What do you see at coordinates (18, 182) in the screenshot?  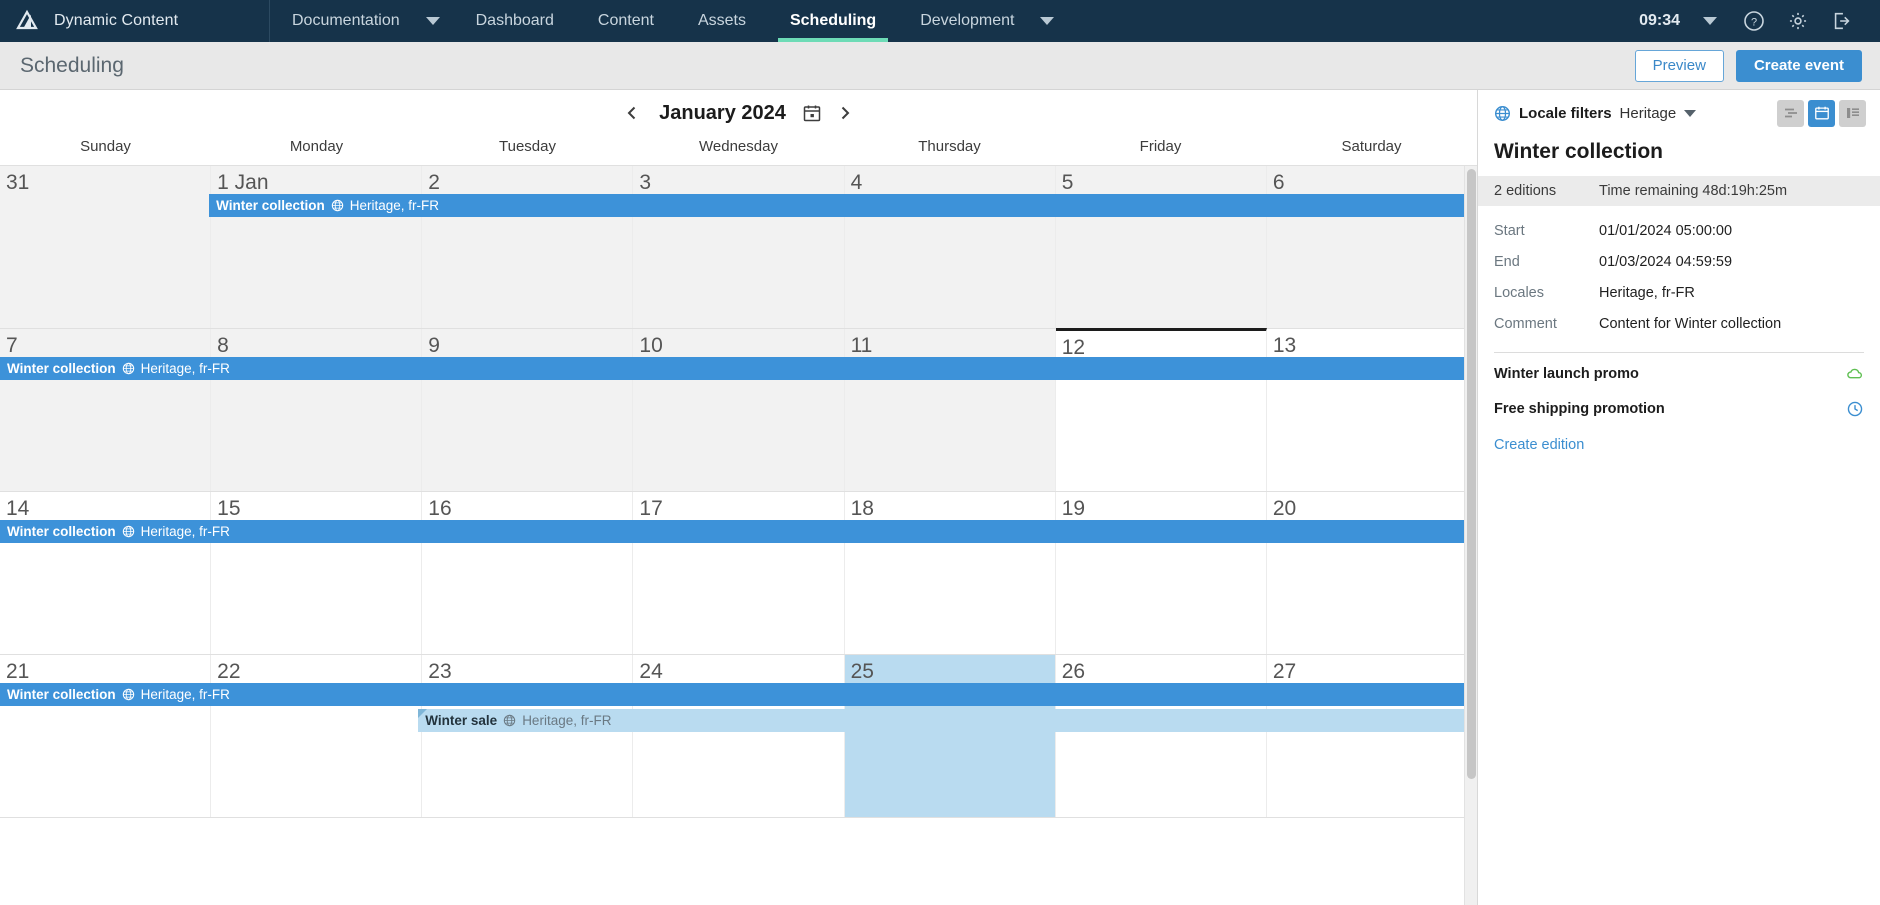 I see `calendar-day-number: 31` at bounding box center [18, 182].